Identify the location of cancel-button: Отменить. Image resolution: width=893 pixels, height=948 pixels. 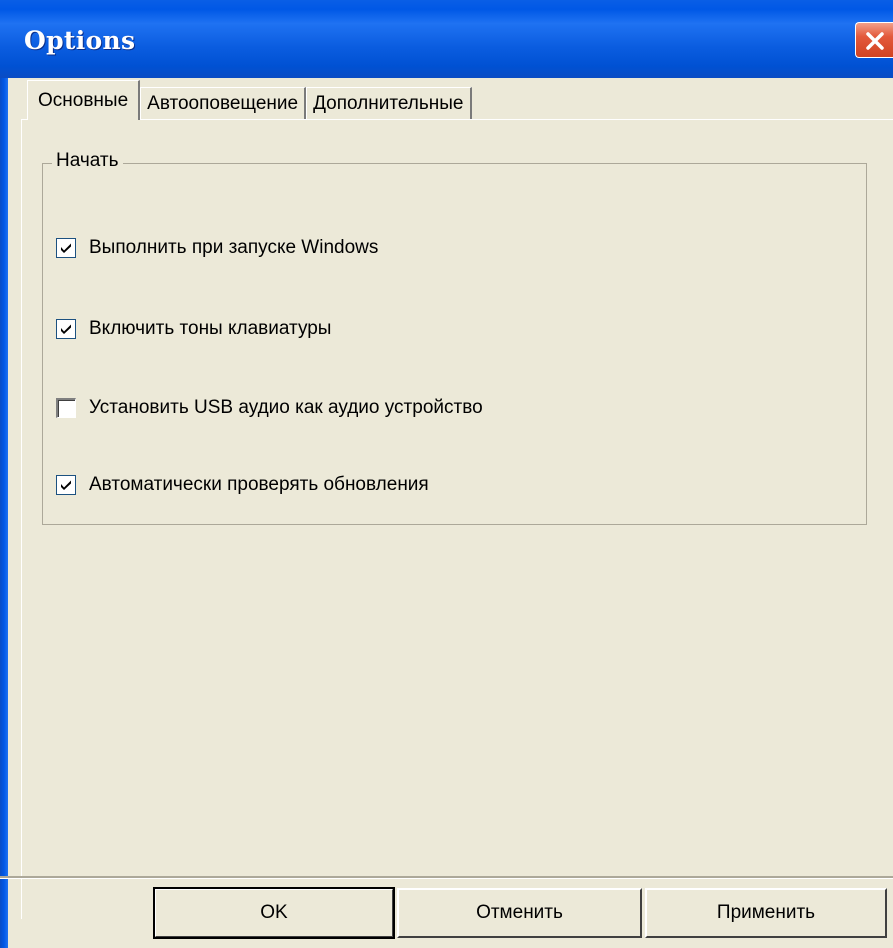
(519, 913).